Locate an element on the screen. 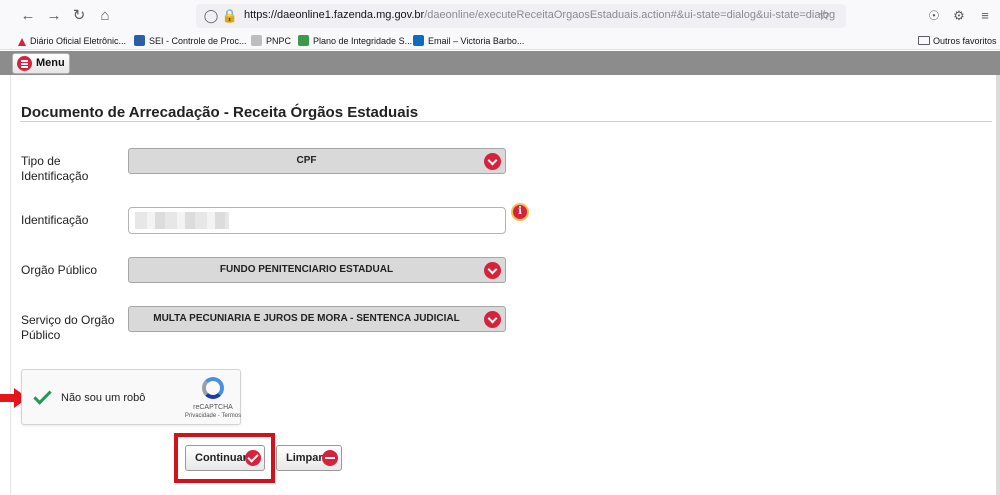 This screenshot has width=1000, height=495. minus-circle-icon is located at coordinates (330, 458).